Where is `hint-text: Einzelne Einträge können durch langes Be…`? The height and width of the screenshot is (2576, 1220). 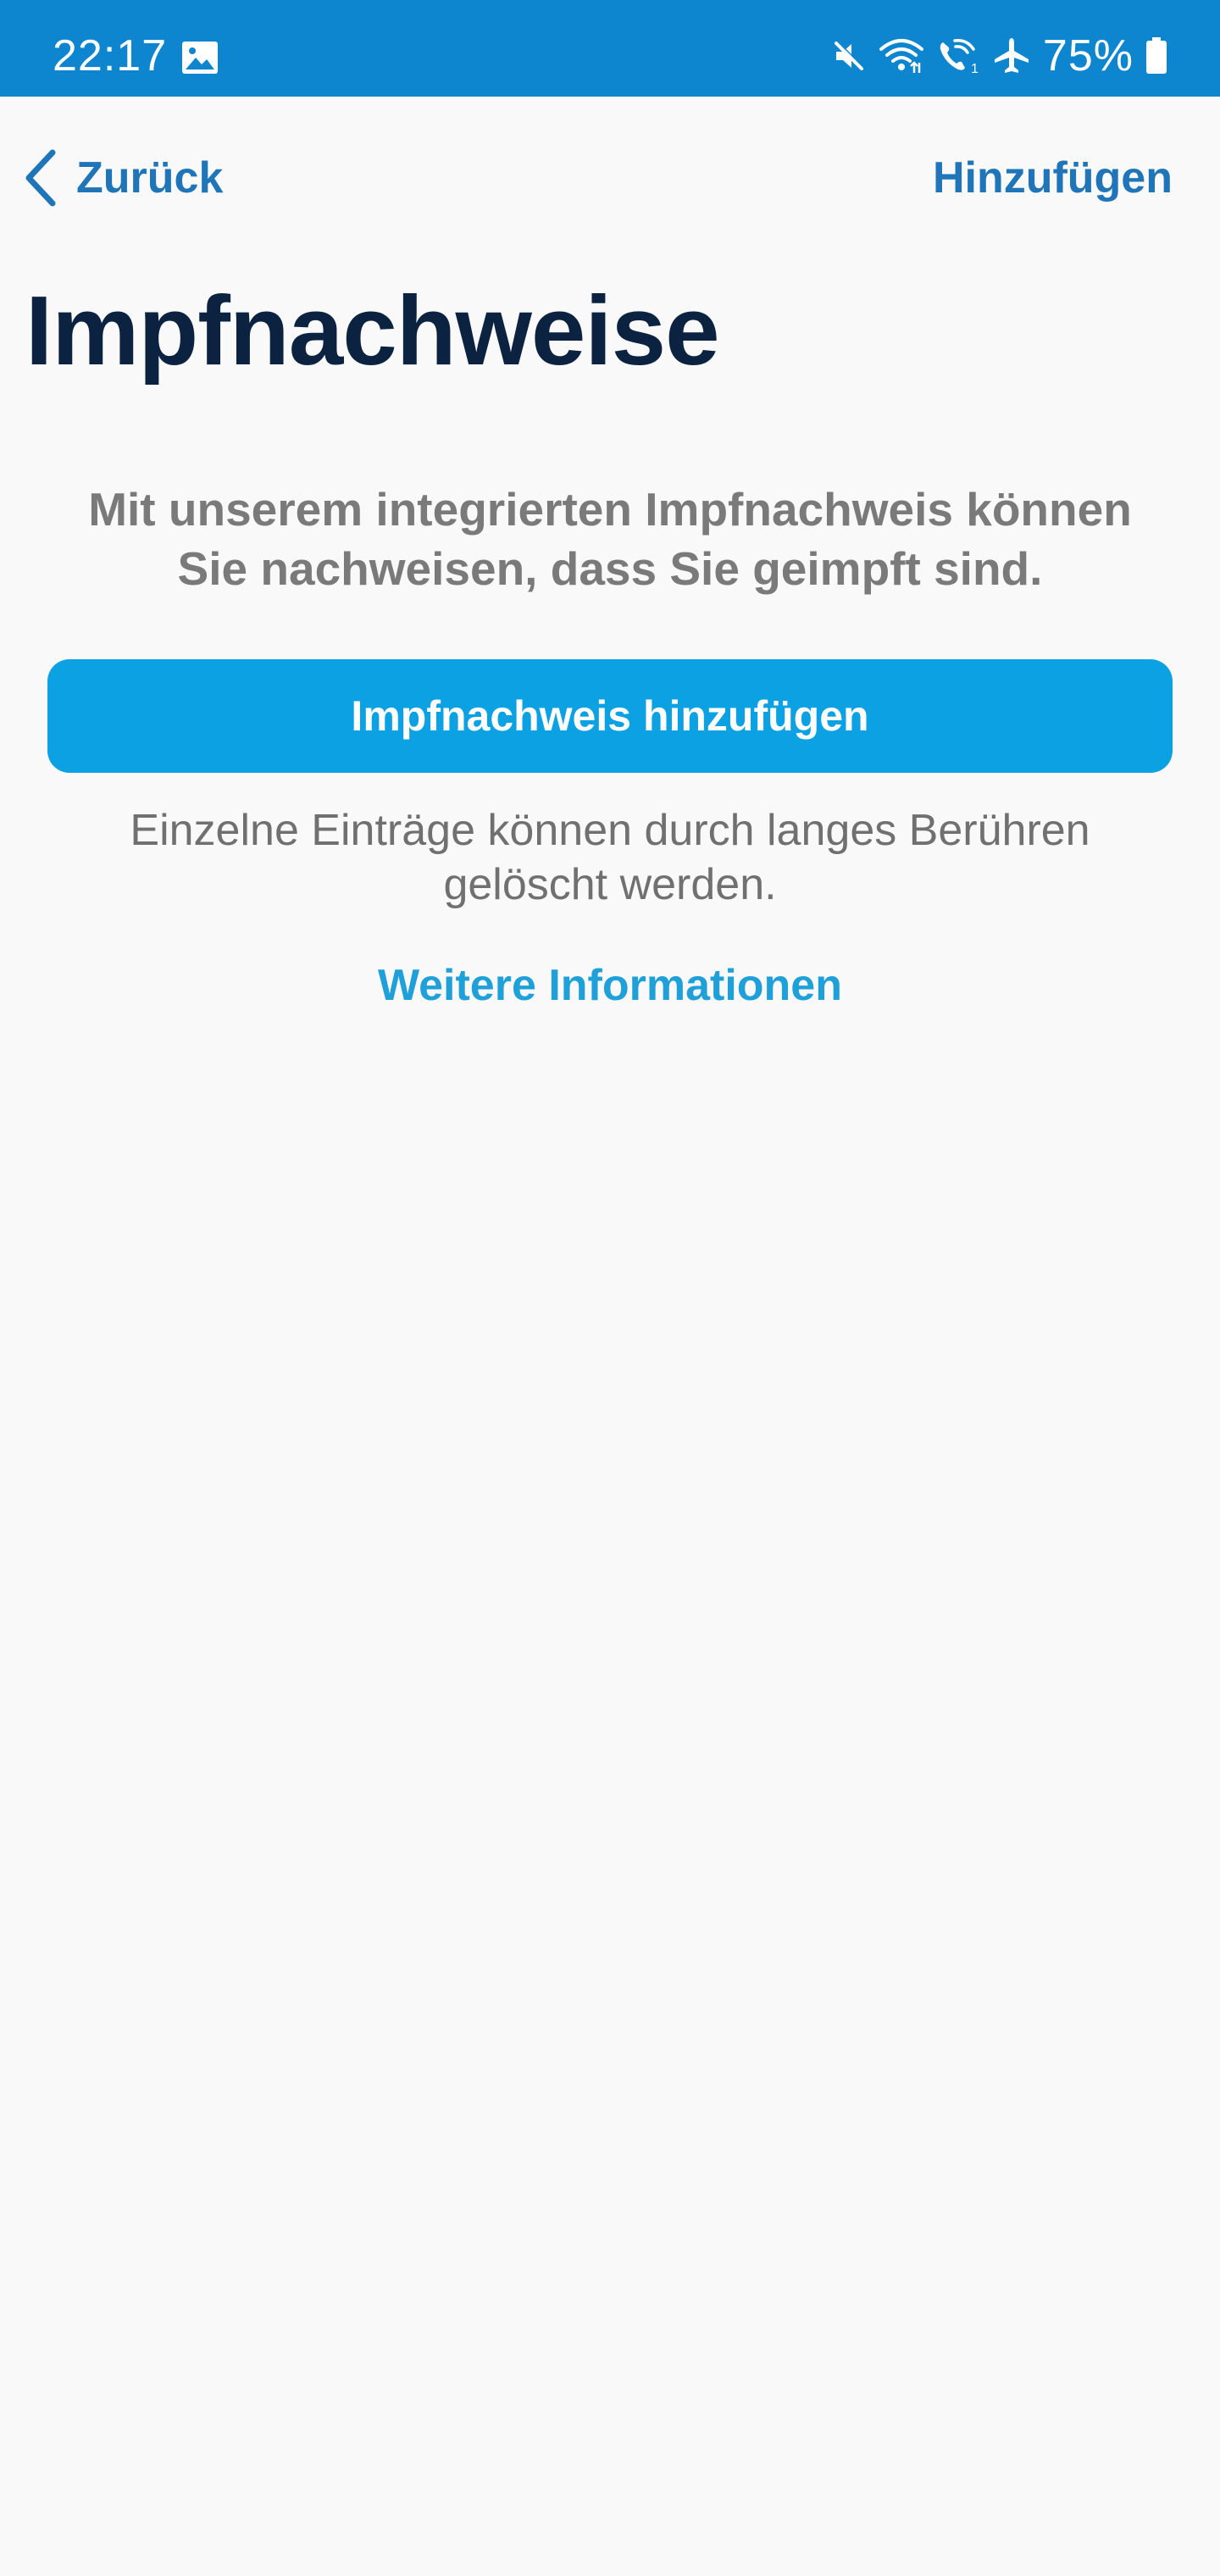 hint-text: Einzelne Einträge können durch langes Be… is located at coordinates (610, 857).